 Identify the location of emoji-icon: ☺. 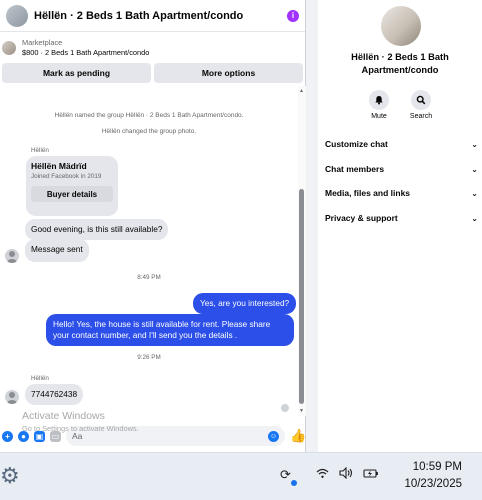
(273, 436).